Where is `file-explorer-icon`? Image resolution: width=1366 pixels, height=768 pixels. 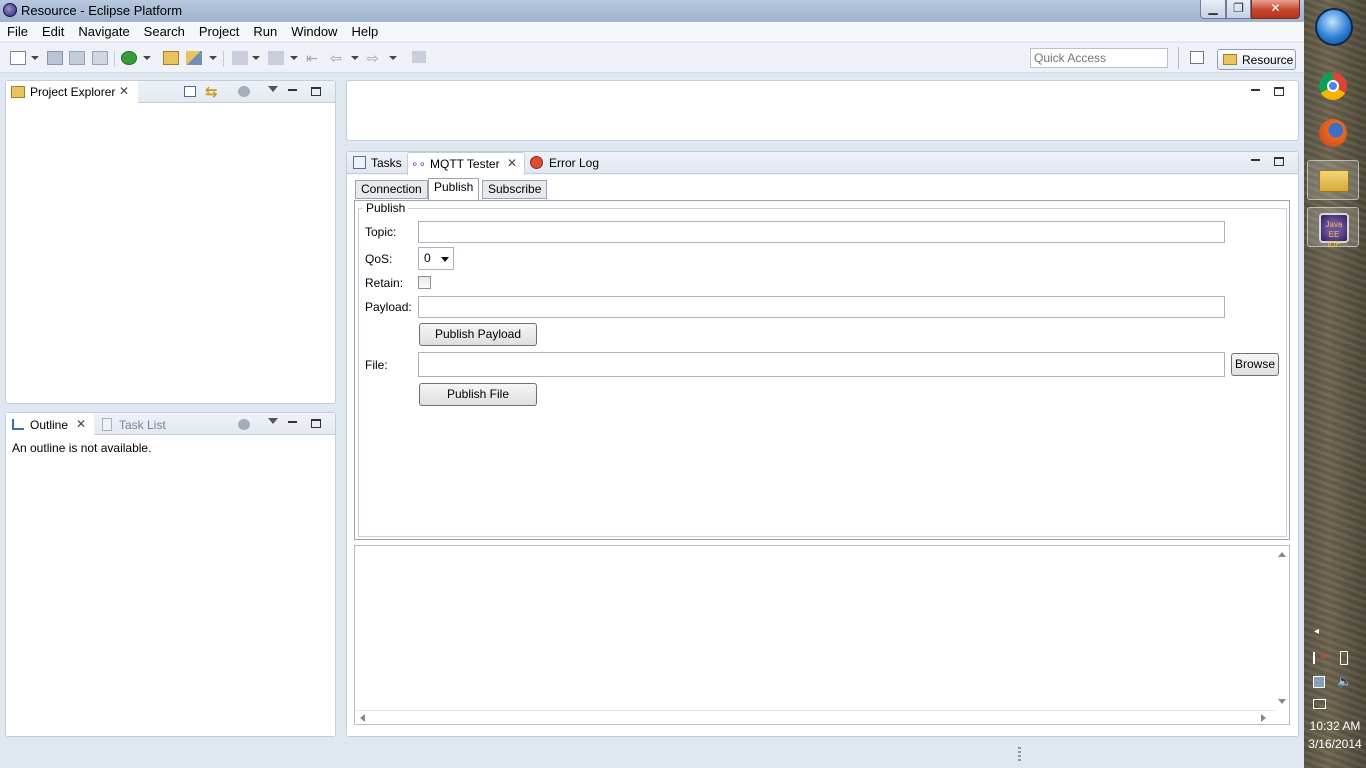 file-explorer-icon is located at coordinates (1334, 181).